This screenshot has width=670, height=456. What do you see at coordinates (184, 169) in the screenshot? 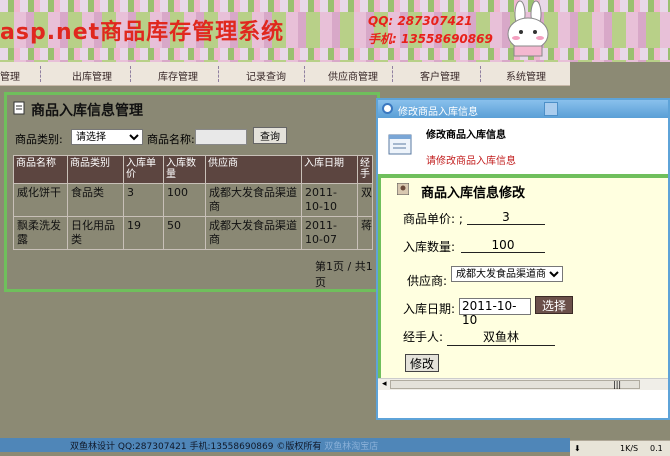
I see `col-header: 入库数量` at bounding box center [184, 169].